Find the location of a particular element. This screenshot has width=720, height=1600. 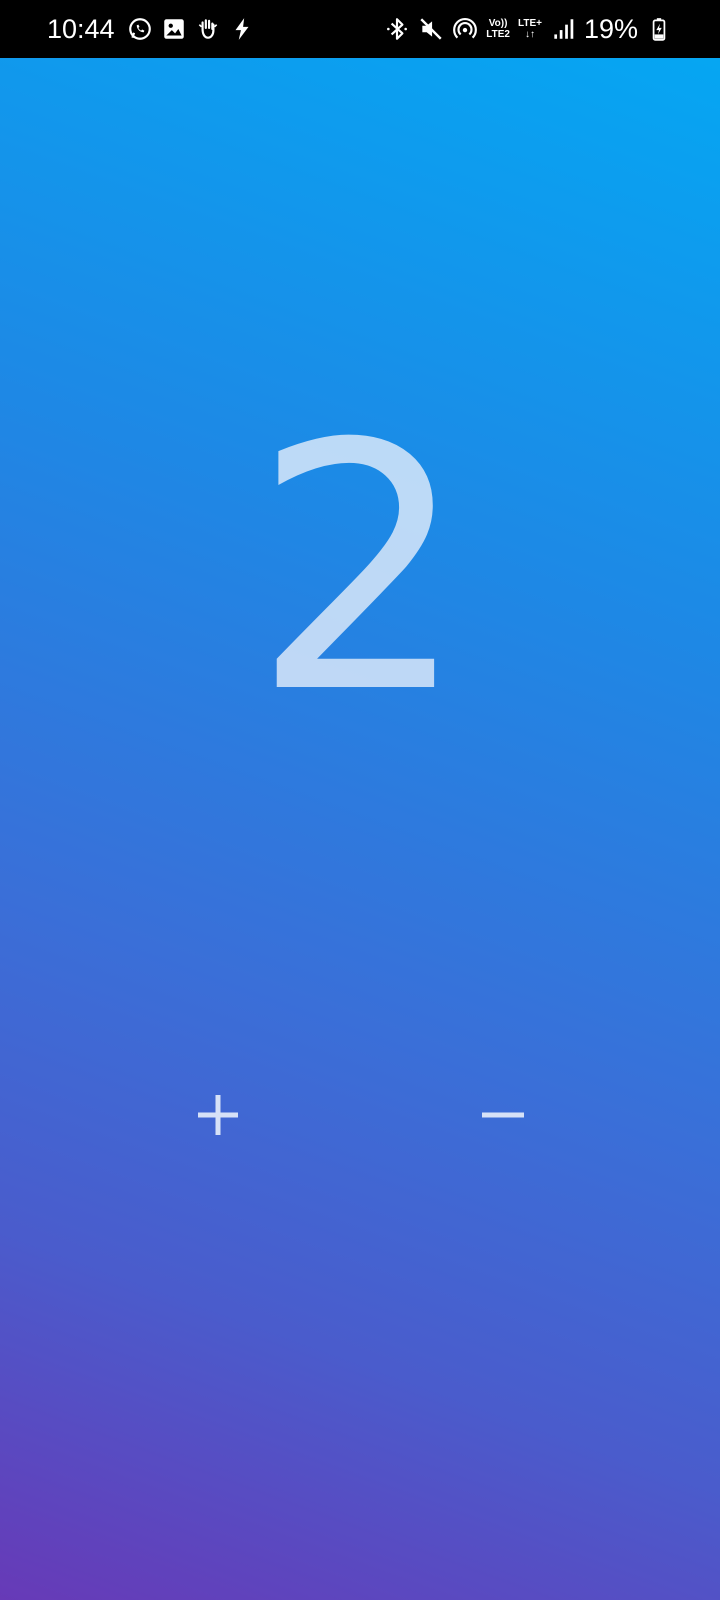

decrement-button is located at coordinates (503, 1115).